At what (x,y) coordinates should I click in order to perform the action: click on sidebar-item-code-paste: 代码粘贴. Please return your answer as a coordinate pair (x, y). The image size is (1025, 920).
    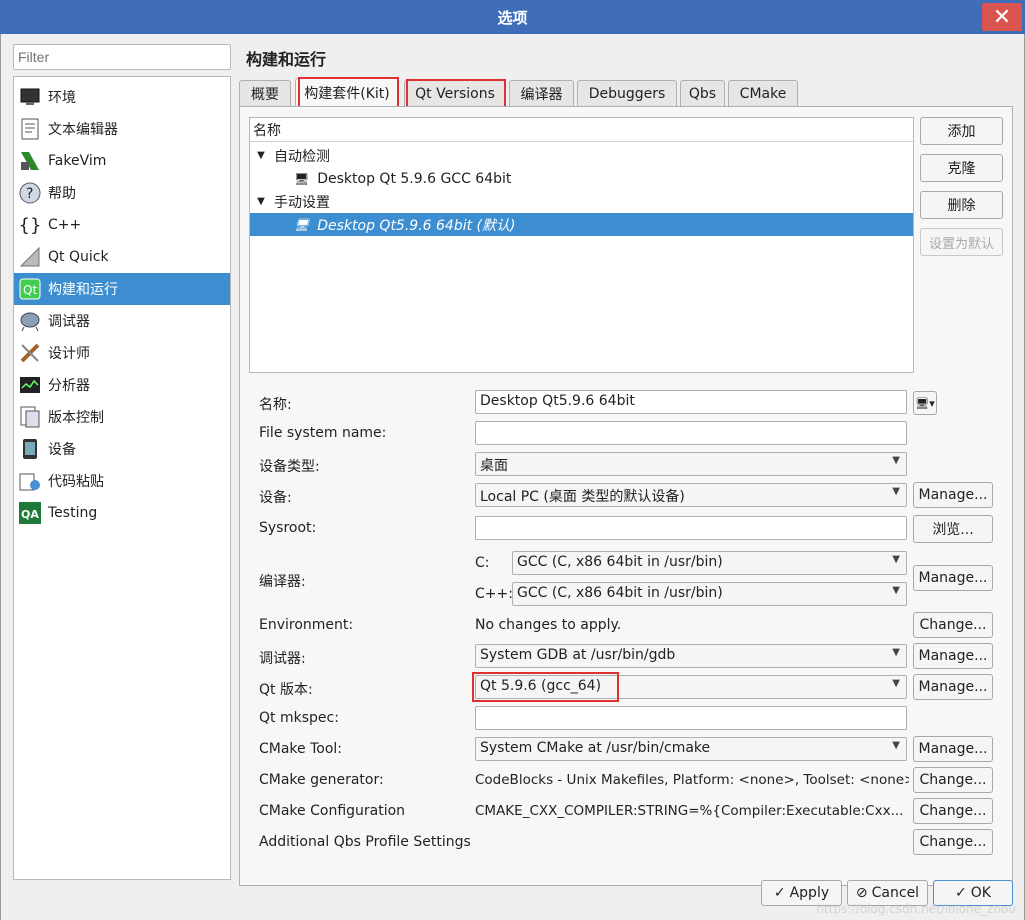
    Looking at the image, I should click on (122, 481).